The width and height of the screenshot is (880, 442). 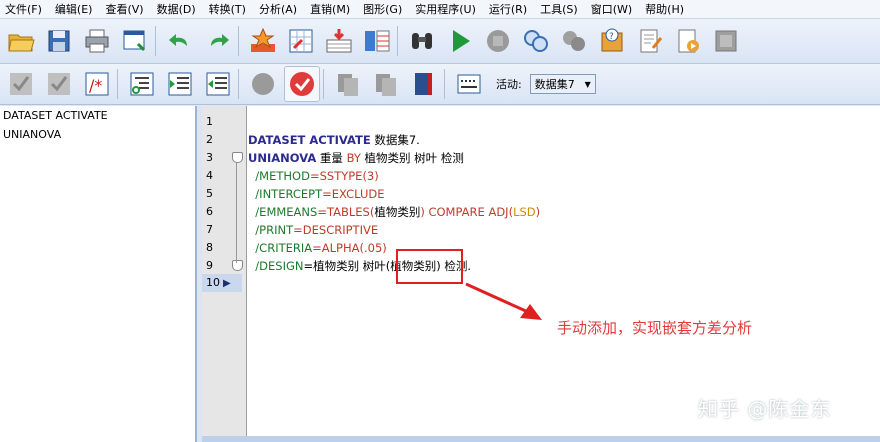 I want to click on menu-direct-marketing: 直销(M), so click(x=331, y=9).